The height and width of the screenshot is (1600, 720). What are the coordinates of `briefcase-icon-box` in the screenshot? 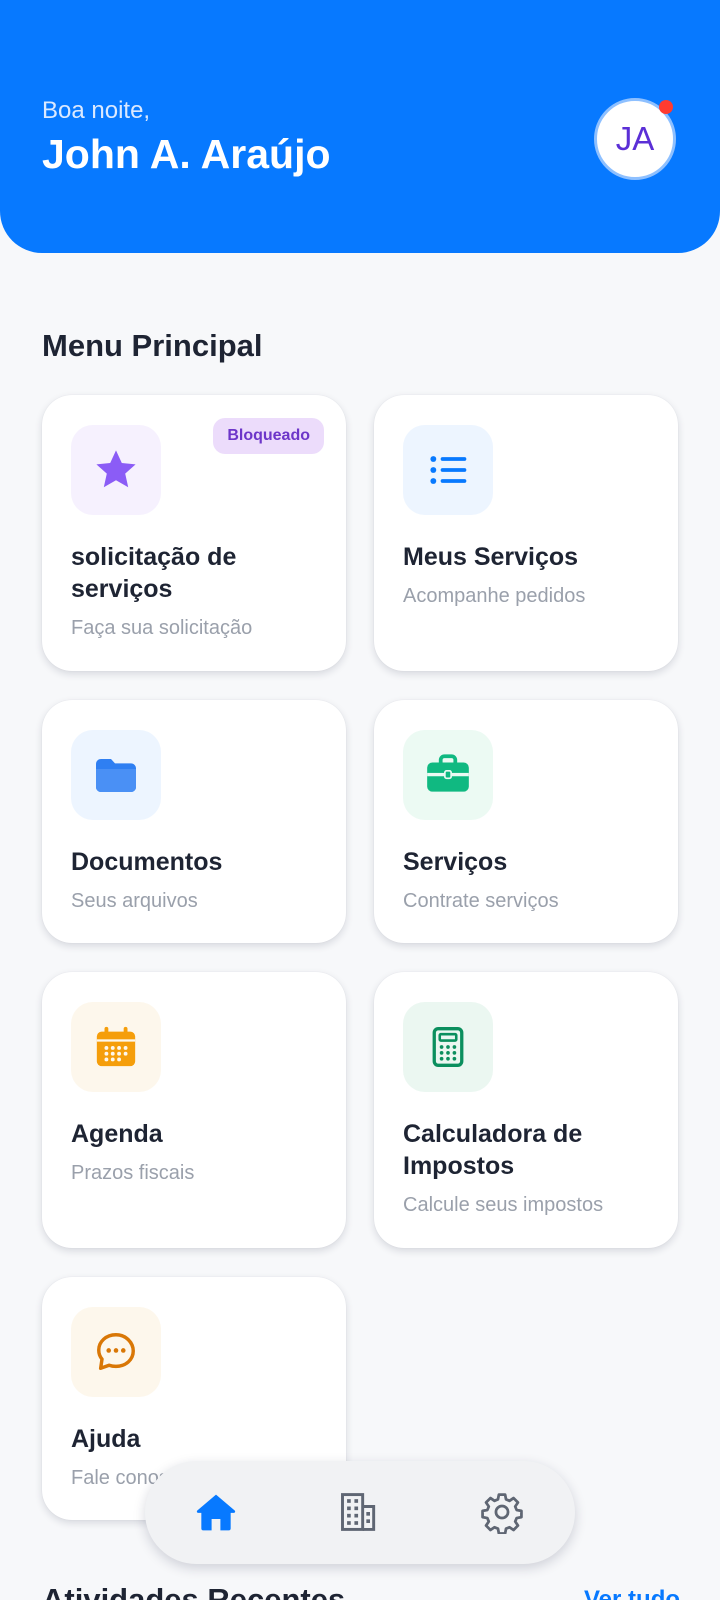 It's located at (448, 775).